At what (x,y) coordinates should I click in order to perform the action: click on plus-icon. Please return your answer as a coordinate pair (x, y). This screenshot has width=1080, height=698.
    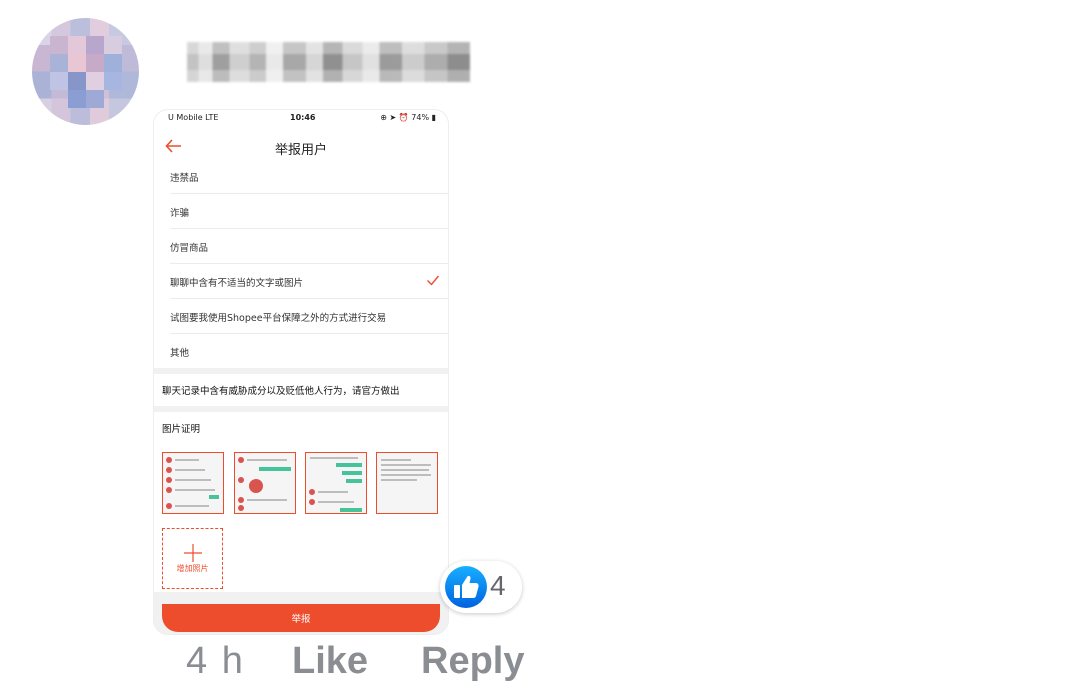
    Looking at the image, I should click on (193, 553).